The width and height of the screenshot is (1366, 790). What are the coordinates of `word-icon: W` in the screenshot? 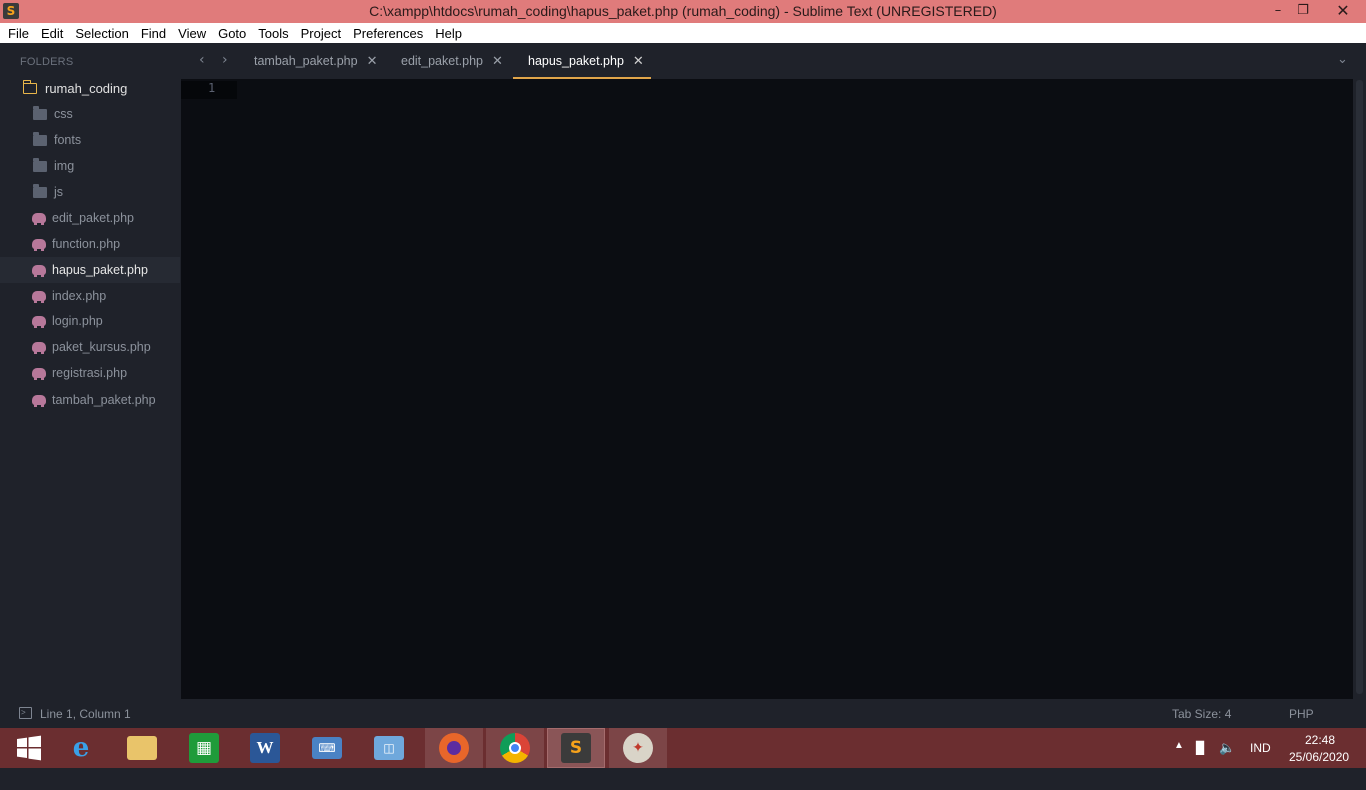 It's located at (265, 748).